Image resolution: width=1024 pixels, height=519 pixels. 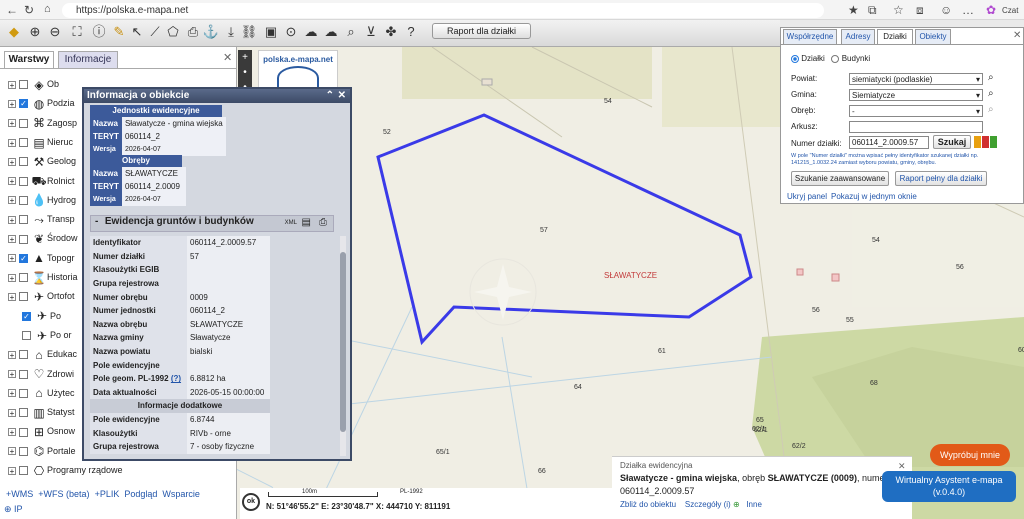 I want to click on measure-line-icon: ⟋, so click(x=155, y=32).